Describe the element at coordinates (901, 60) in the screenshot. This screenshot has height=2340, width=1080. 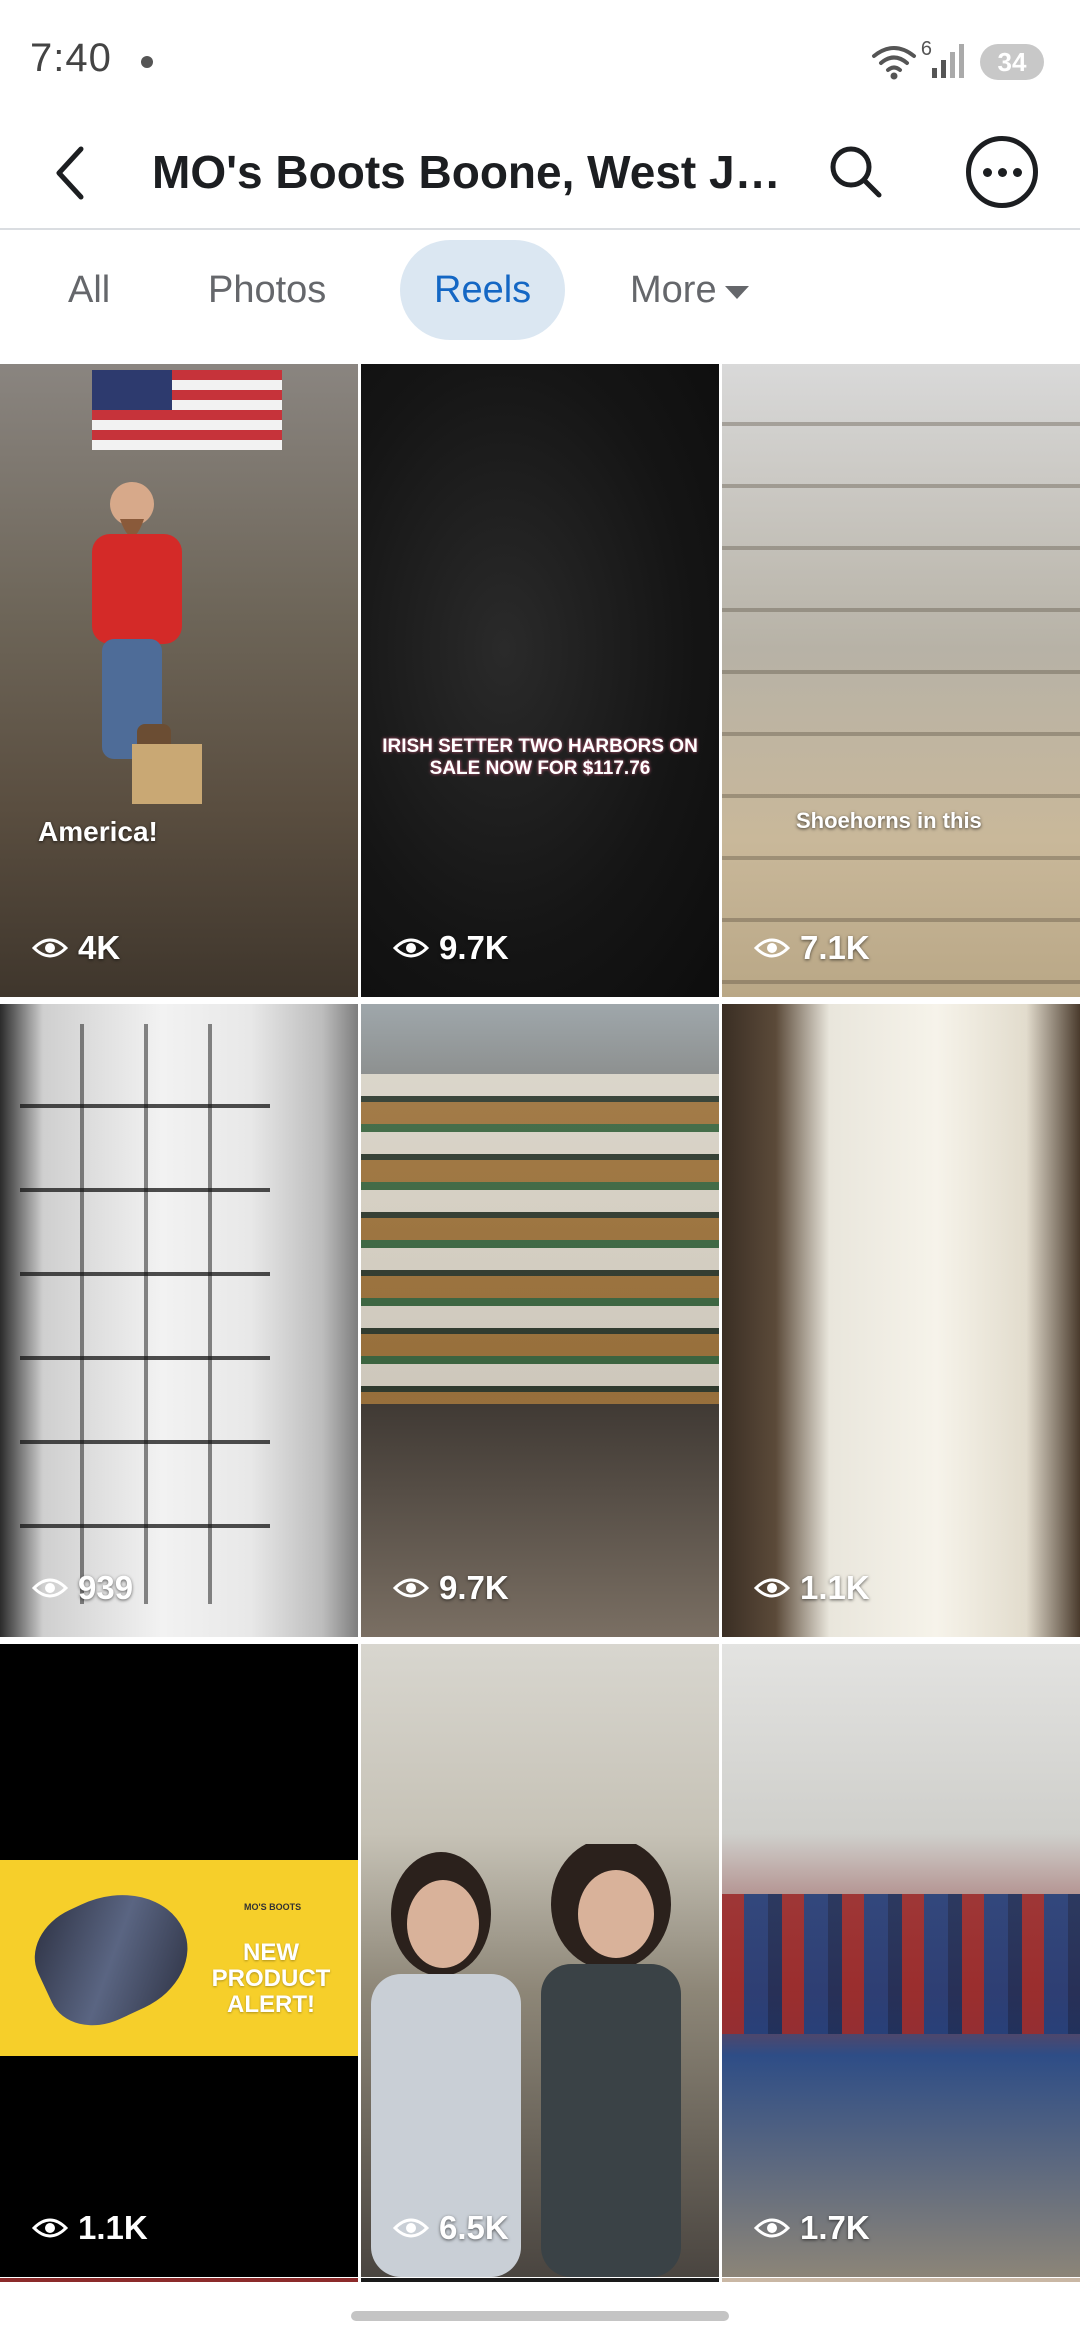
I see `wifi-icon: 6` at that location.